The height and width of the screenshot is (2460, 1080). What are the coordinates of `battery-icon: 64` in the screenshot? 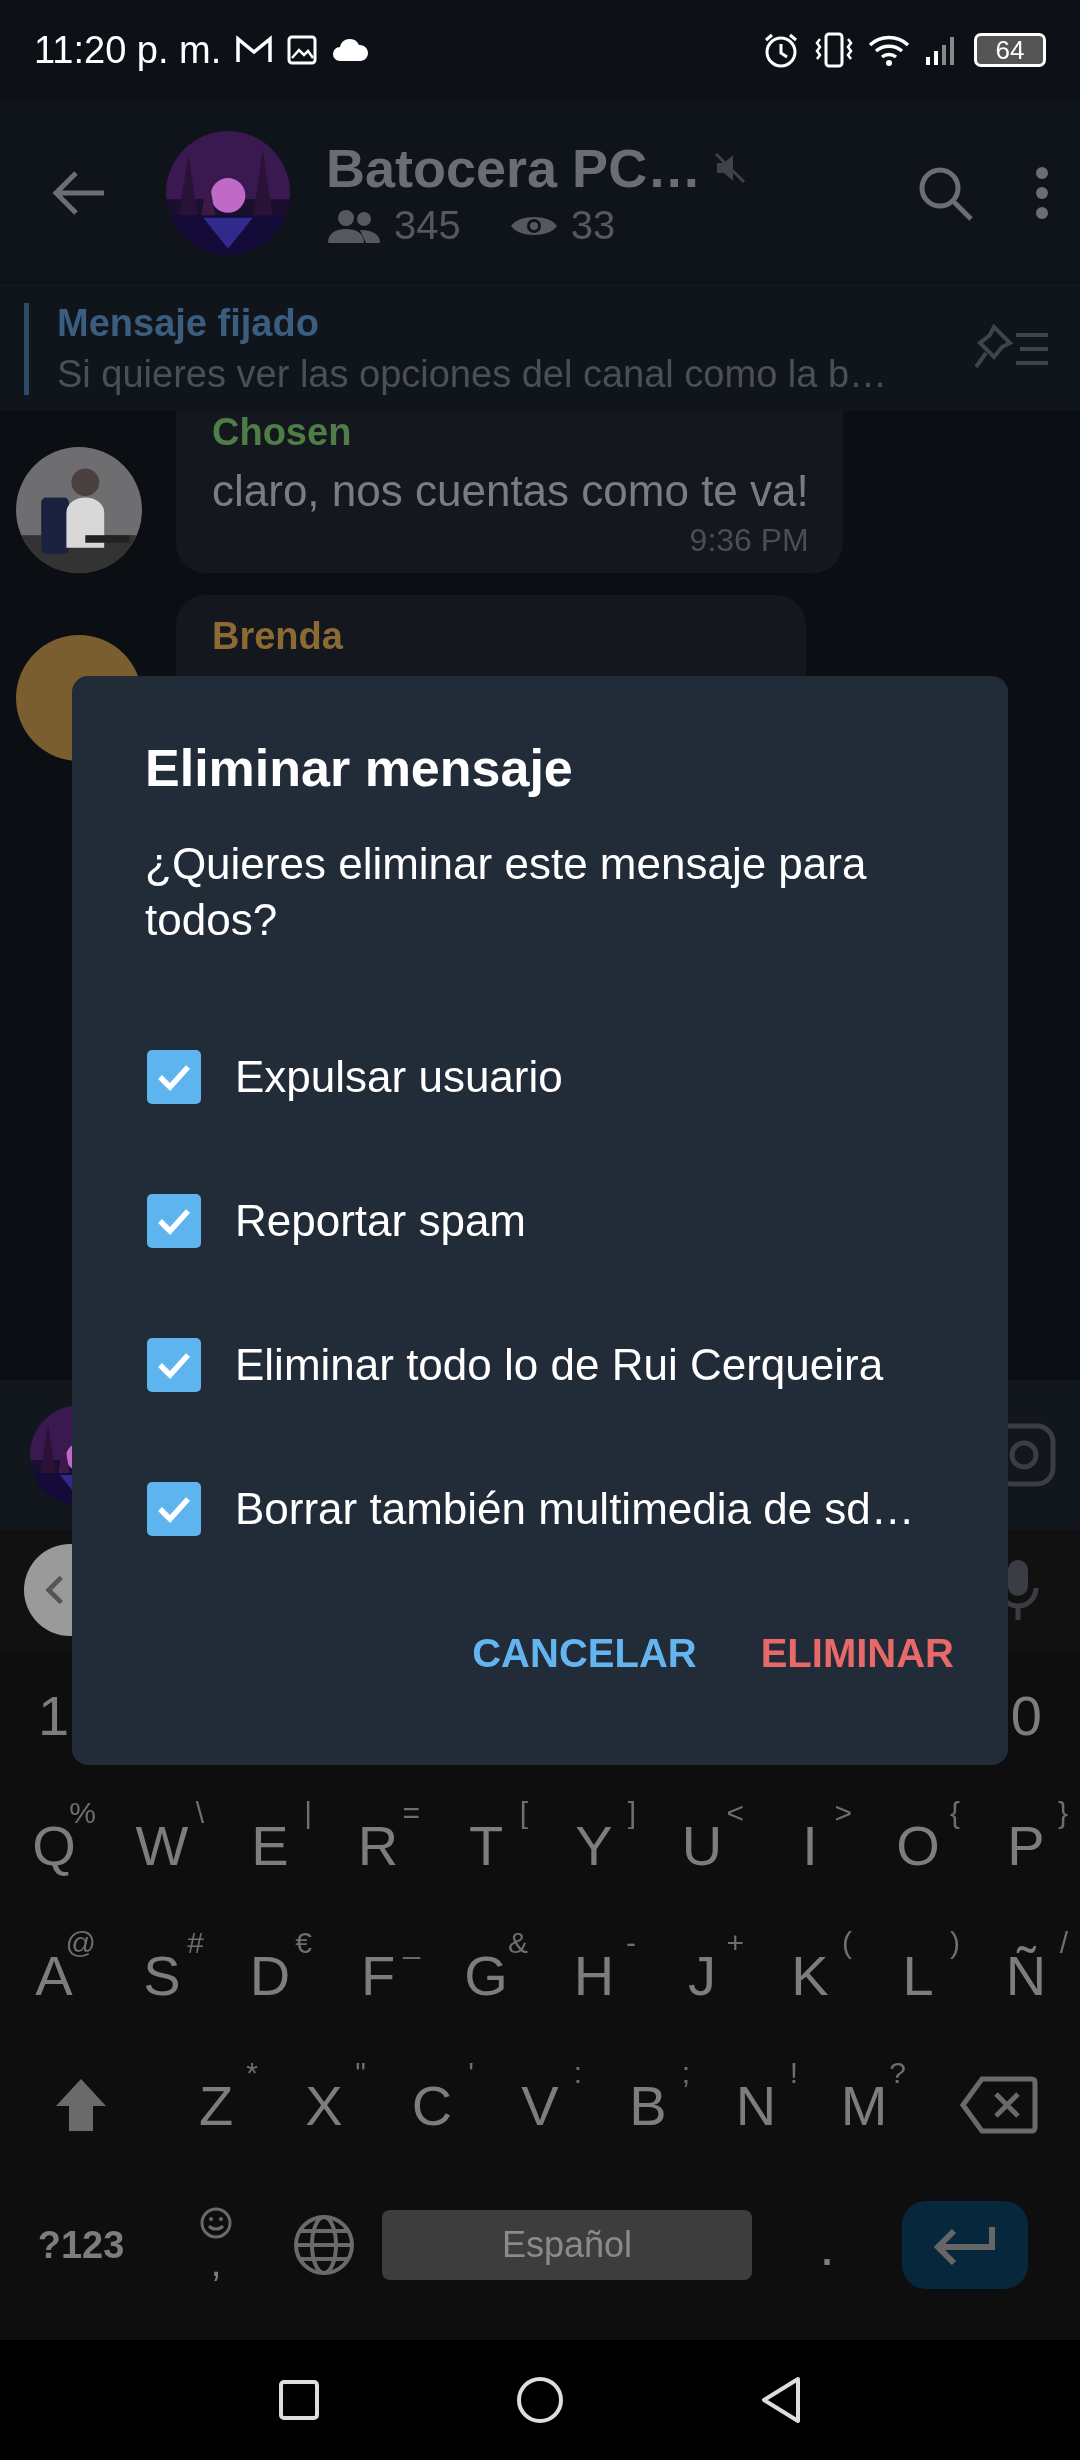 It's located at (1010, 50).